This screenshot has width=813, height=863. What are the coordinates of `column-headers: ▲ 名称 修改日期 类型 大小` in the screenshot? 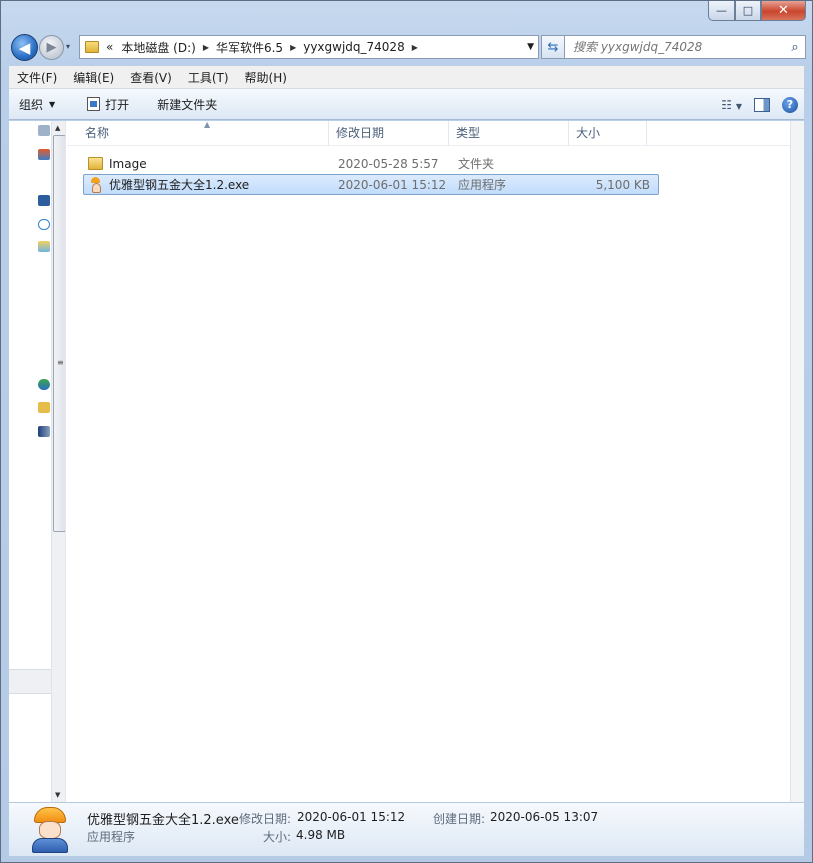 It's located at (428, 133).